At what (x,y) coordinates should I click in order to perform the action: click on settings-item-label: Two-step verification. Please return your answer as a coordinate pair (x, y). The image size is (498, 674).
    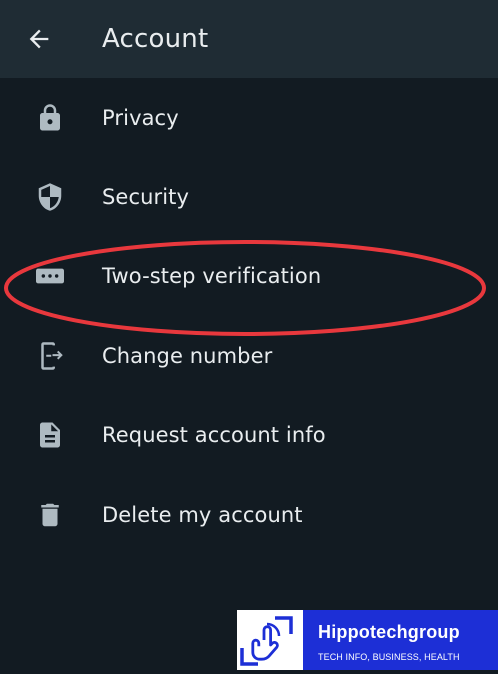
    Looking at the image, I should click on (212, 276).